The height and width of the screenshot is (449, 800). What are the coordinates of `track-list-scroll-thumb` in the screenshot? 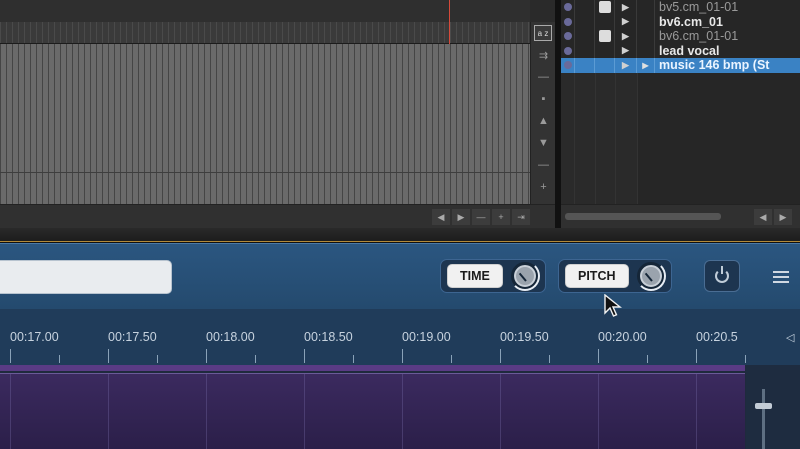 It's located at (643, 216).